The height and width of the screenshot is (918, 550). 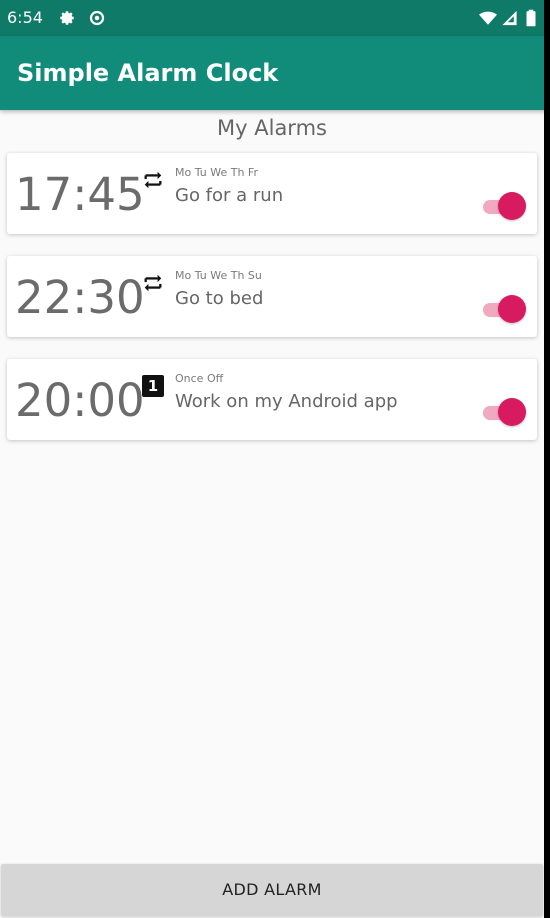 What do you see at coordinates (275, 18) in the screenshot?
I see `status-bar: 6:54` at bounding box center [275, 18].